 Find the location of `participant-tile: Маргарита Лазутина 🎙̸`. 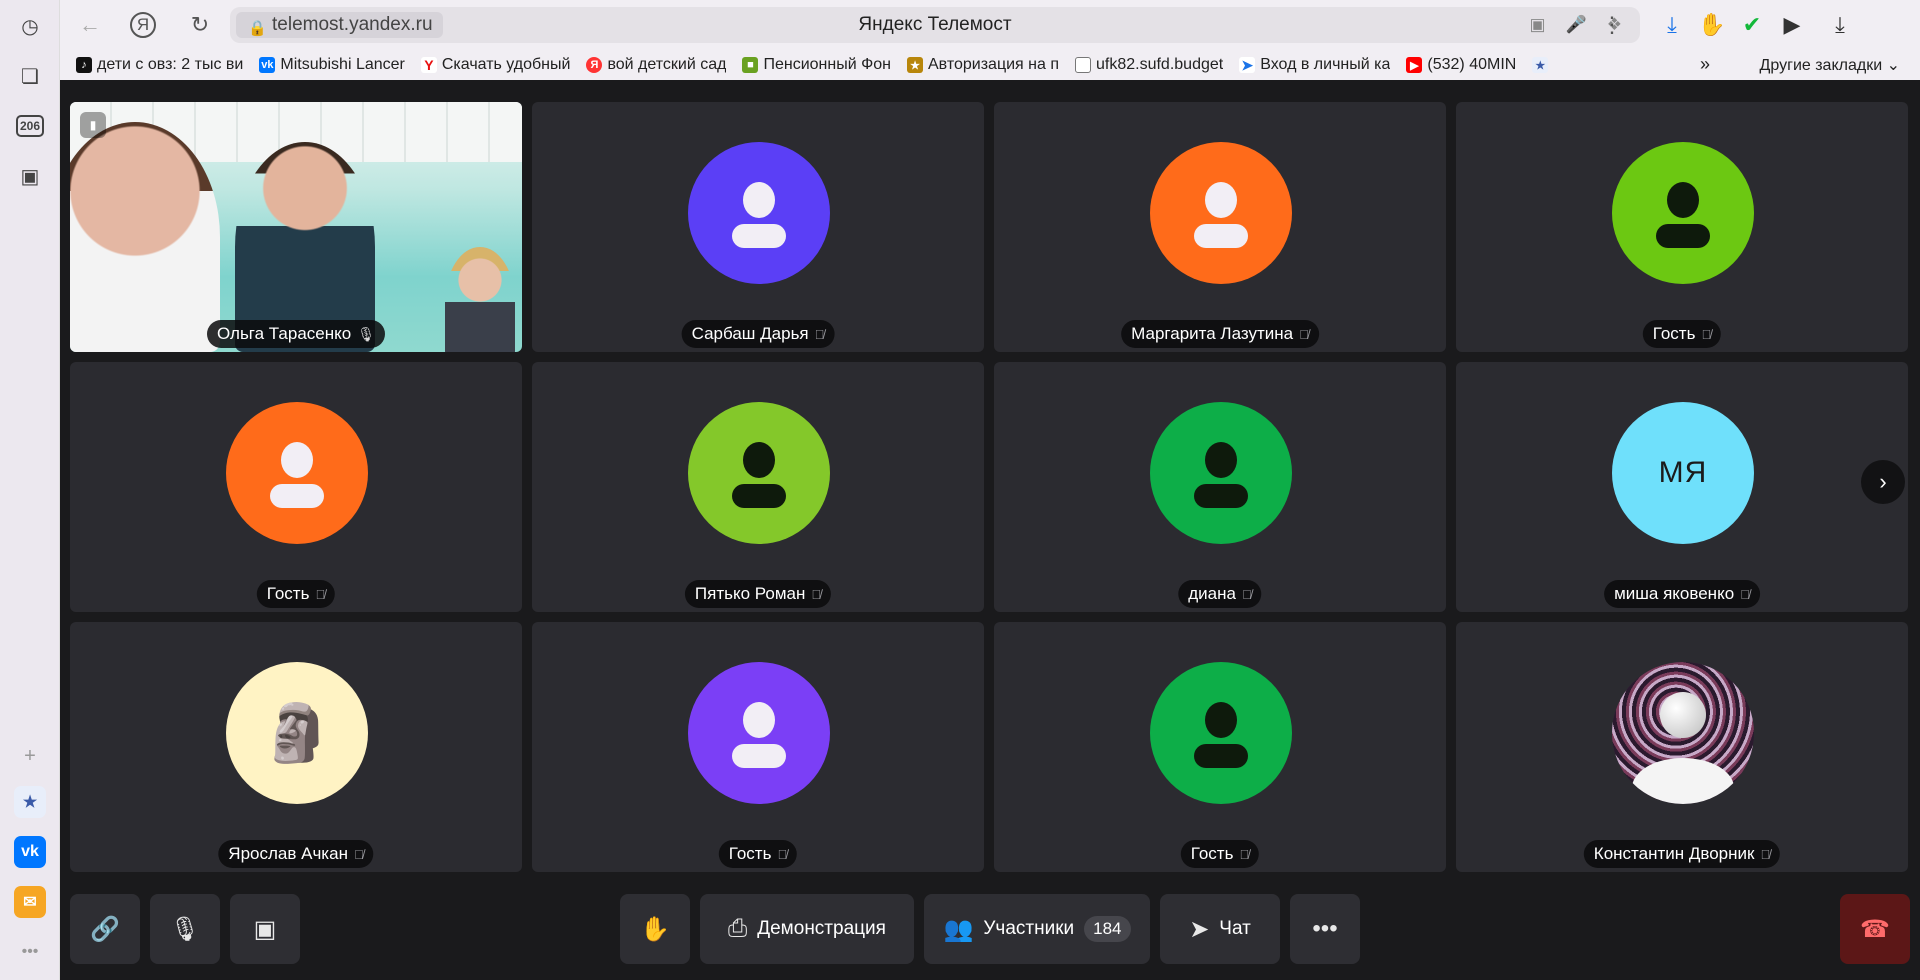

participant-tile: Маргарита Лазутина 🎙̸ is located at coordinates (1220, 227).